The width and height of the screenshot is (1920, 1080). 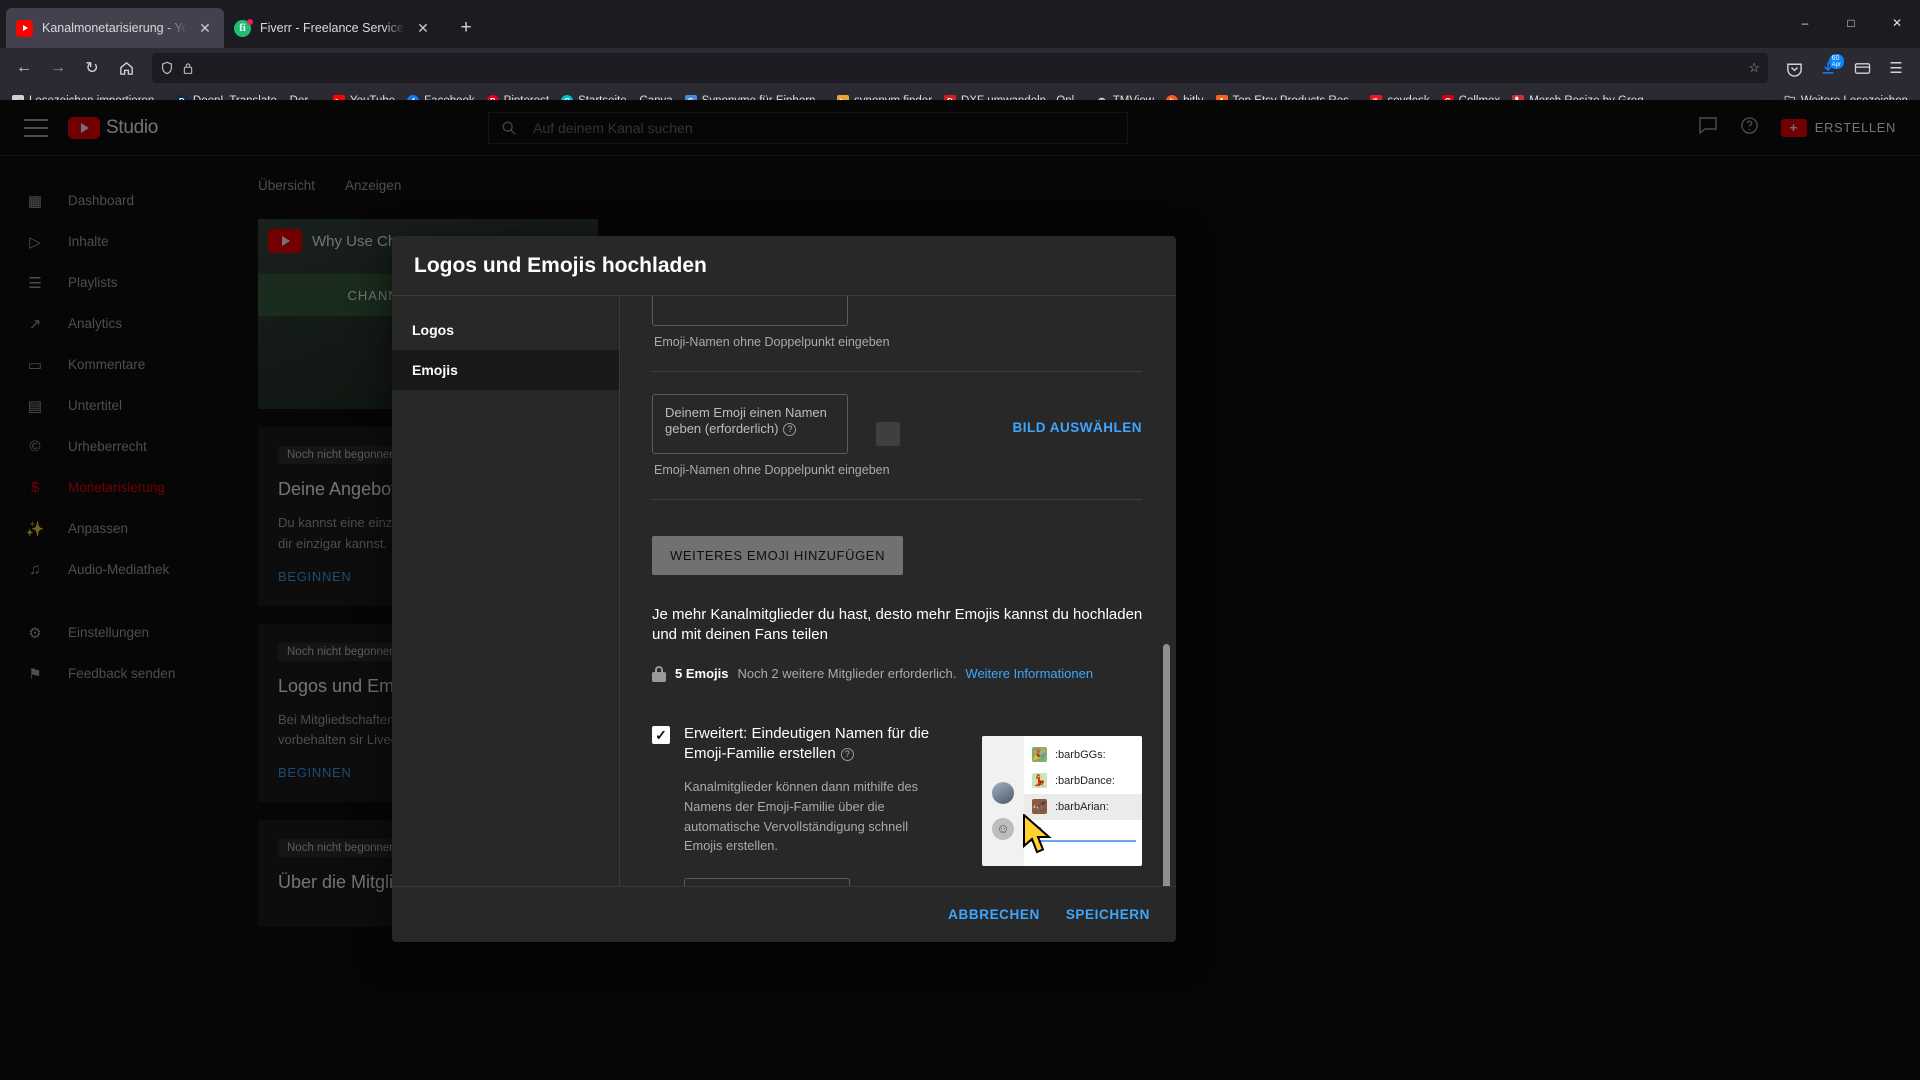 What do you see at coordinates (784, 266) in the screenshot?
I see `dialog-header: Logos und Emojis hochladen` at bounding box center [784, 266].